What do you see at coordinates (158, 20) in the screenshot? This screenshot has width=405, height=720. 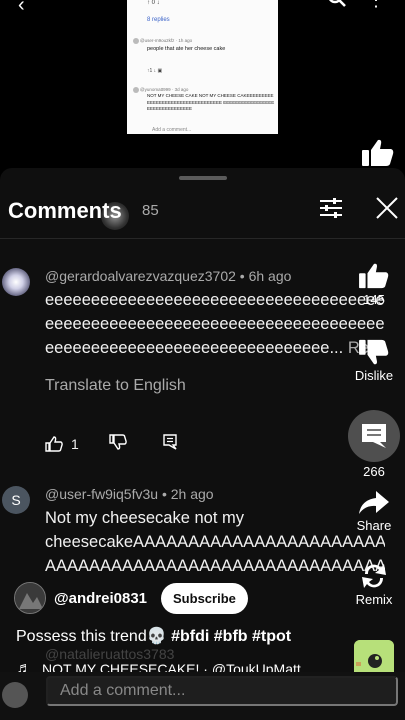 I see `embed-replies-link: 8 replies` at bounding box center [158, 20].